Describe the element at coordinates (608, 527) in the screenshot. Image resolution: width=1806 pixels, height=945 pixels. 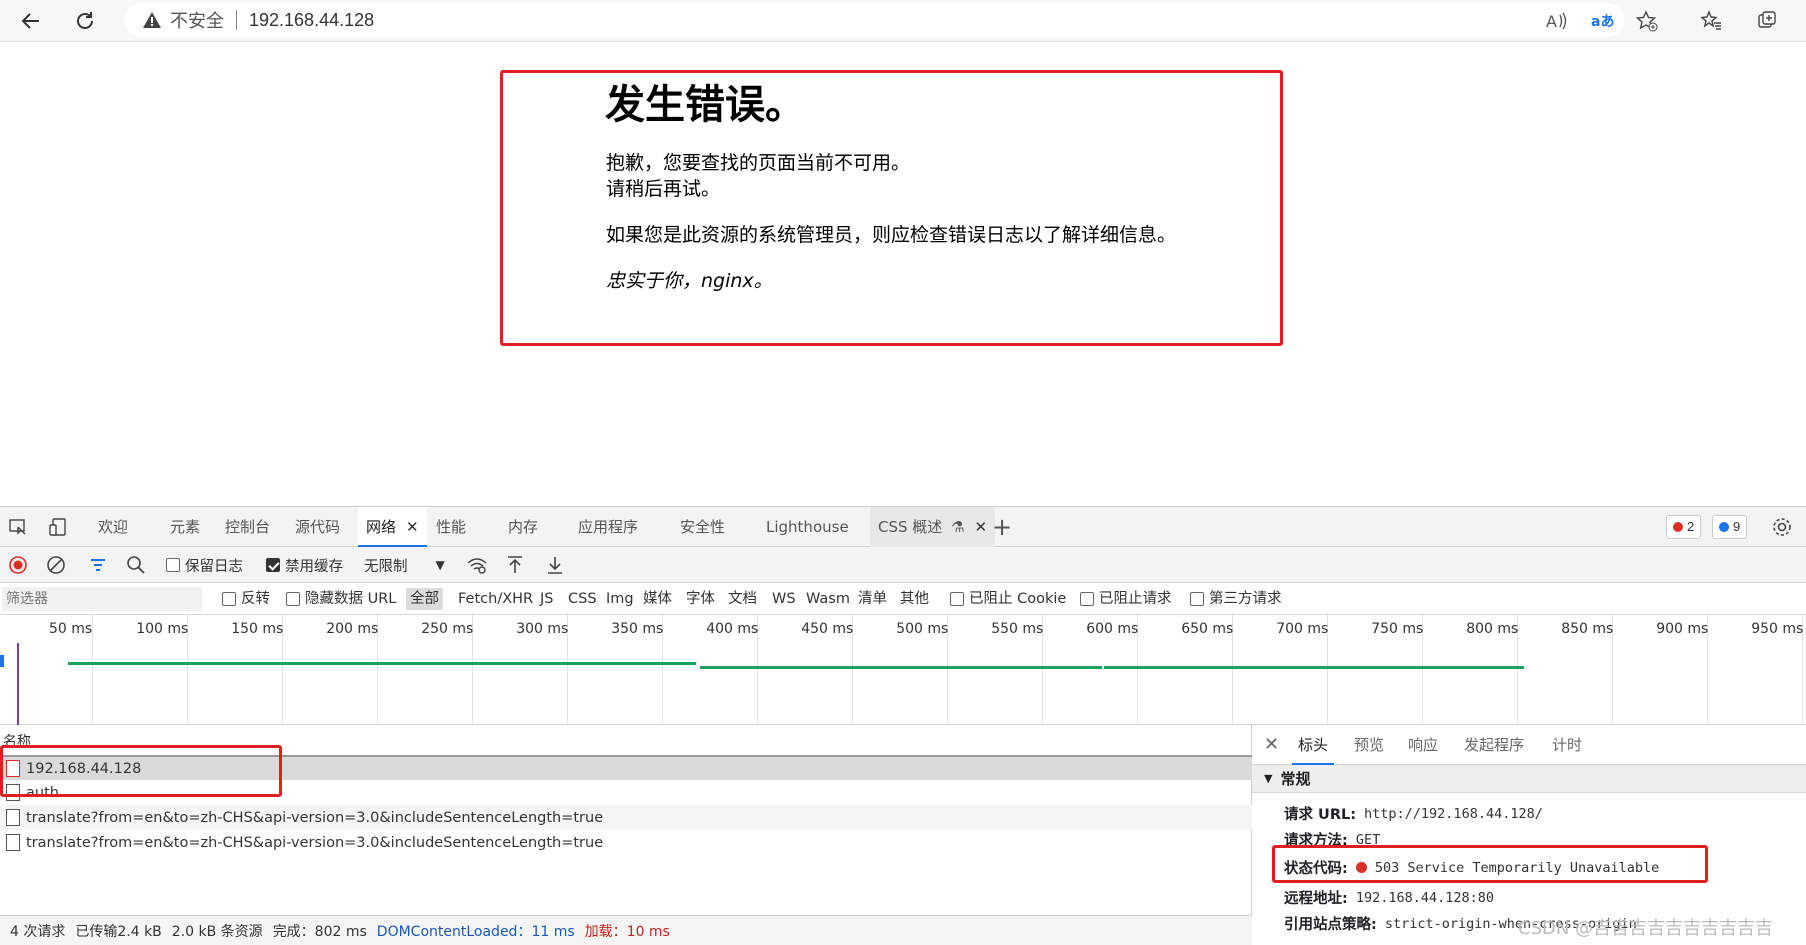
I see `tab-application: 应用程序` at that location.